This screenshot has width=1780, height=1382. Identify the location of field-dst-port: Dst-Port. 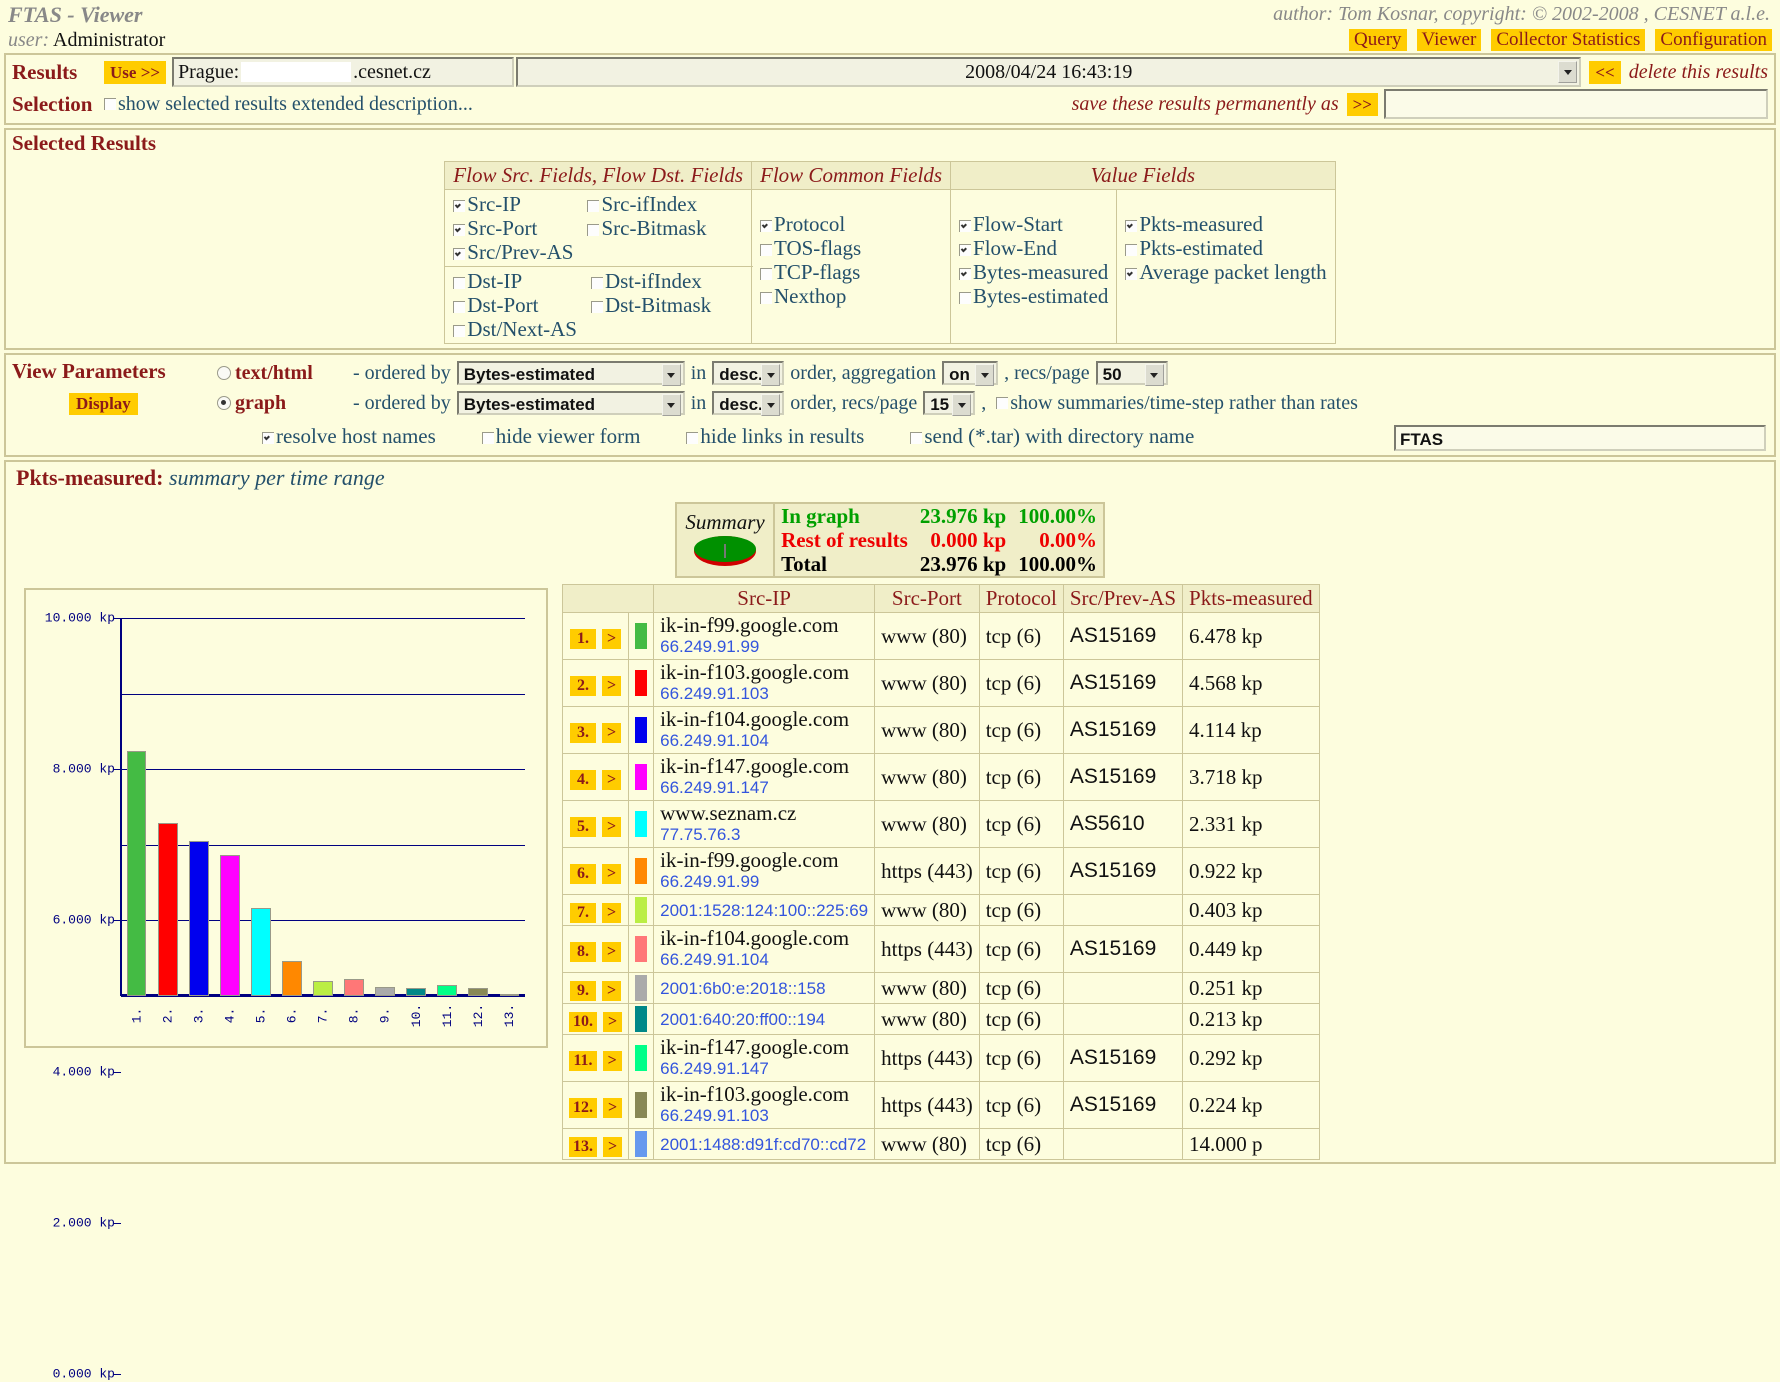
(515, 305).